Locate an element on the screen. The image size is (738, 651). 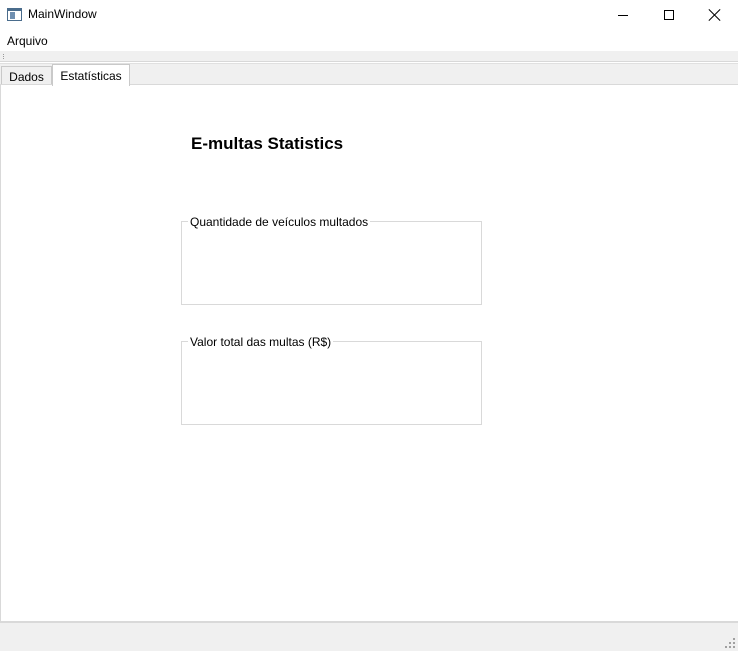
close-icon is located at coordinates (715, 15).